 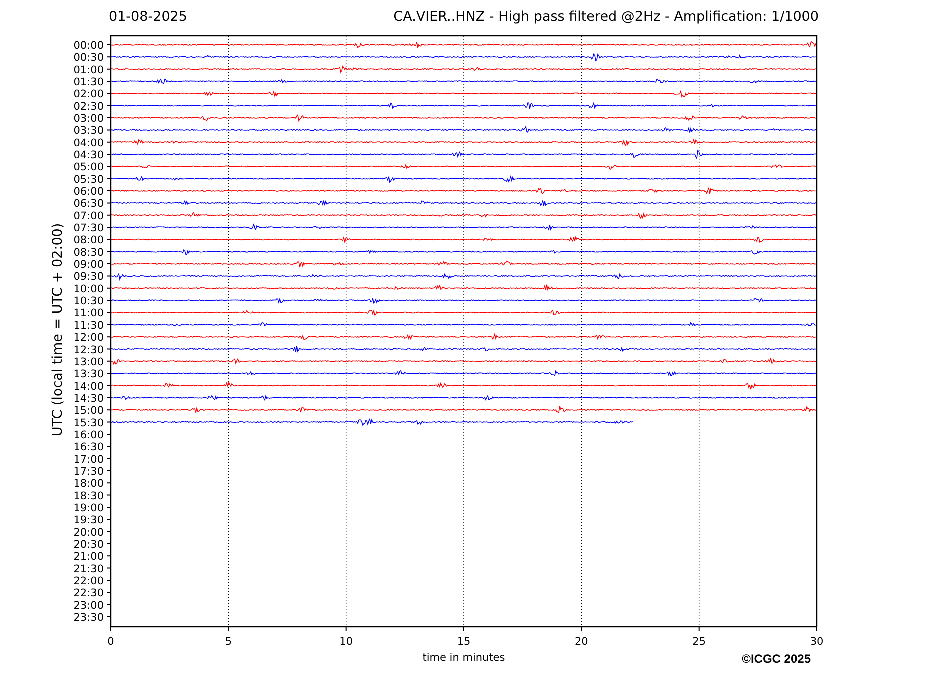 What do you see at coordinates (776, 659) in the screenshot?
I see `copyright-text: ©ICGC 2025` at bounding box center [776, 659].